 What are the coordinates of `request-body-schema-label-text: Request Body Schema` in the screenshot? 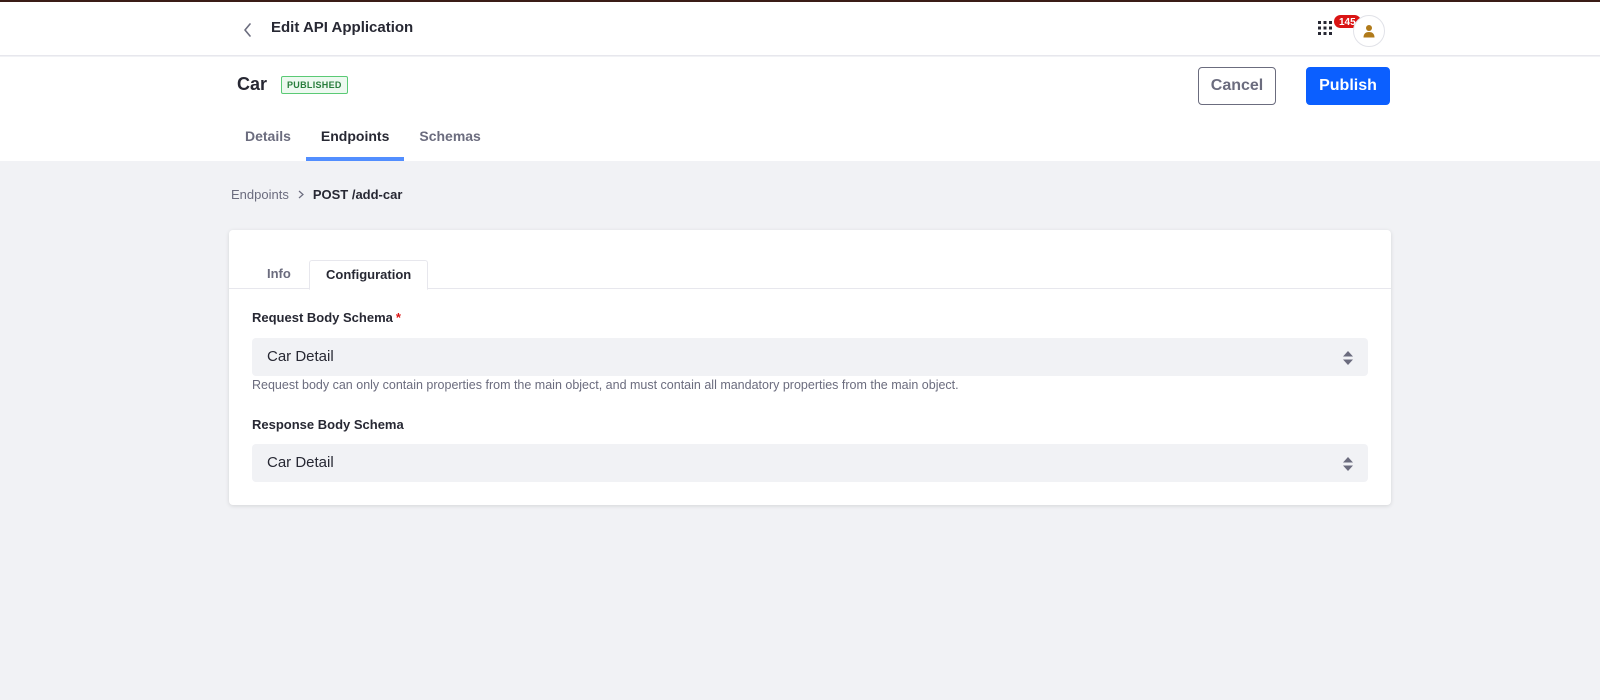 It's located at (322, 317).